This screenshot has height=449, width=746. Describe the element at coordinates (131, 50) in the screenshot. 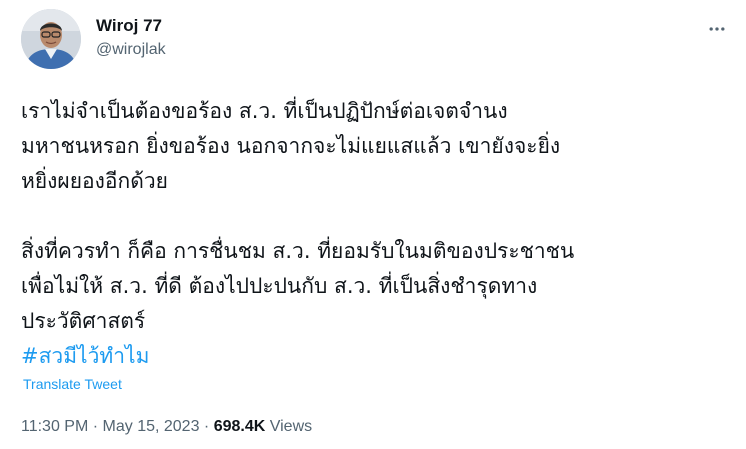

I see `author-handle: @wirojlak` at that location.